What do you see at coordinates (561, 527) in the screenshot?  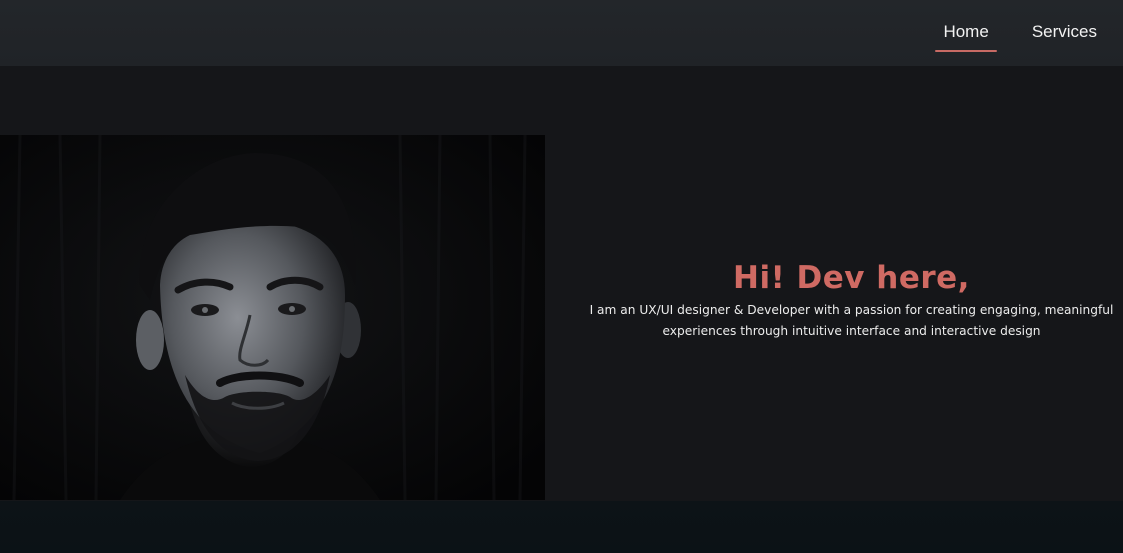 I see `next-section-strip` at bounding box center [561, 527].